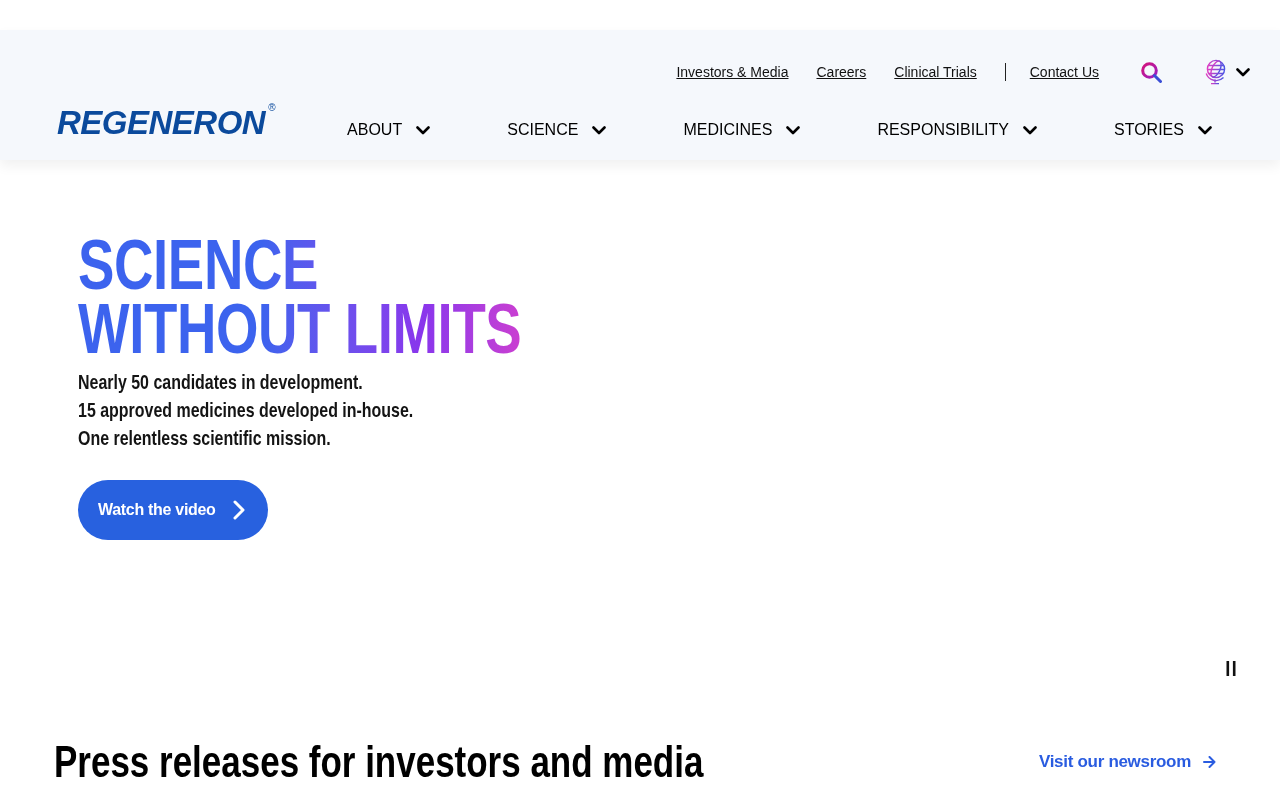  What do you see at coordinates (246, 410) in the screenshot?
I see `hero-subtext: 15 approved medicines developed in-house.` at bounding box center [246, 410].